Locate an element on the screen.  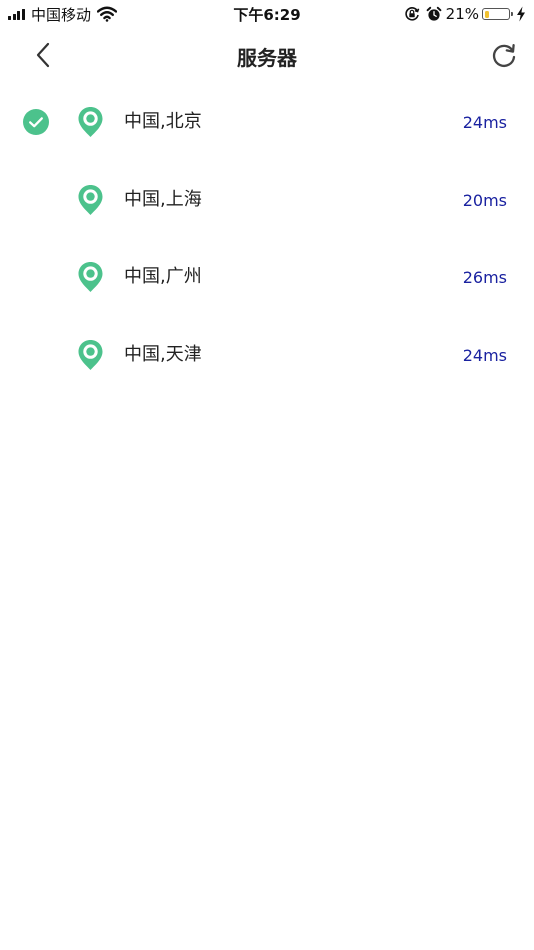
server-name: 中国,北京 is located at coordinates (163, 121).